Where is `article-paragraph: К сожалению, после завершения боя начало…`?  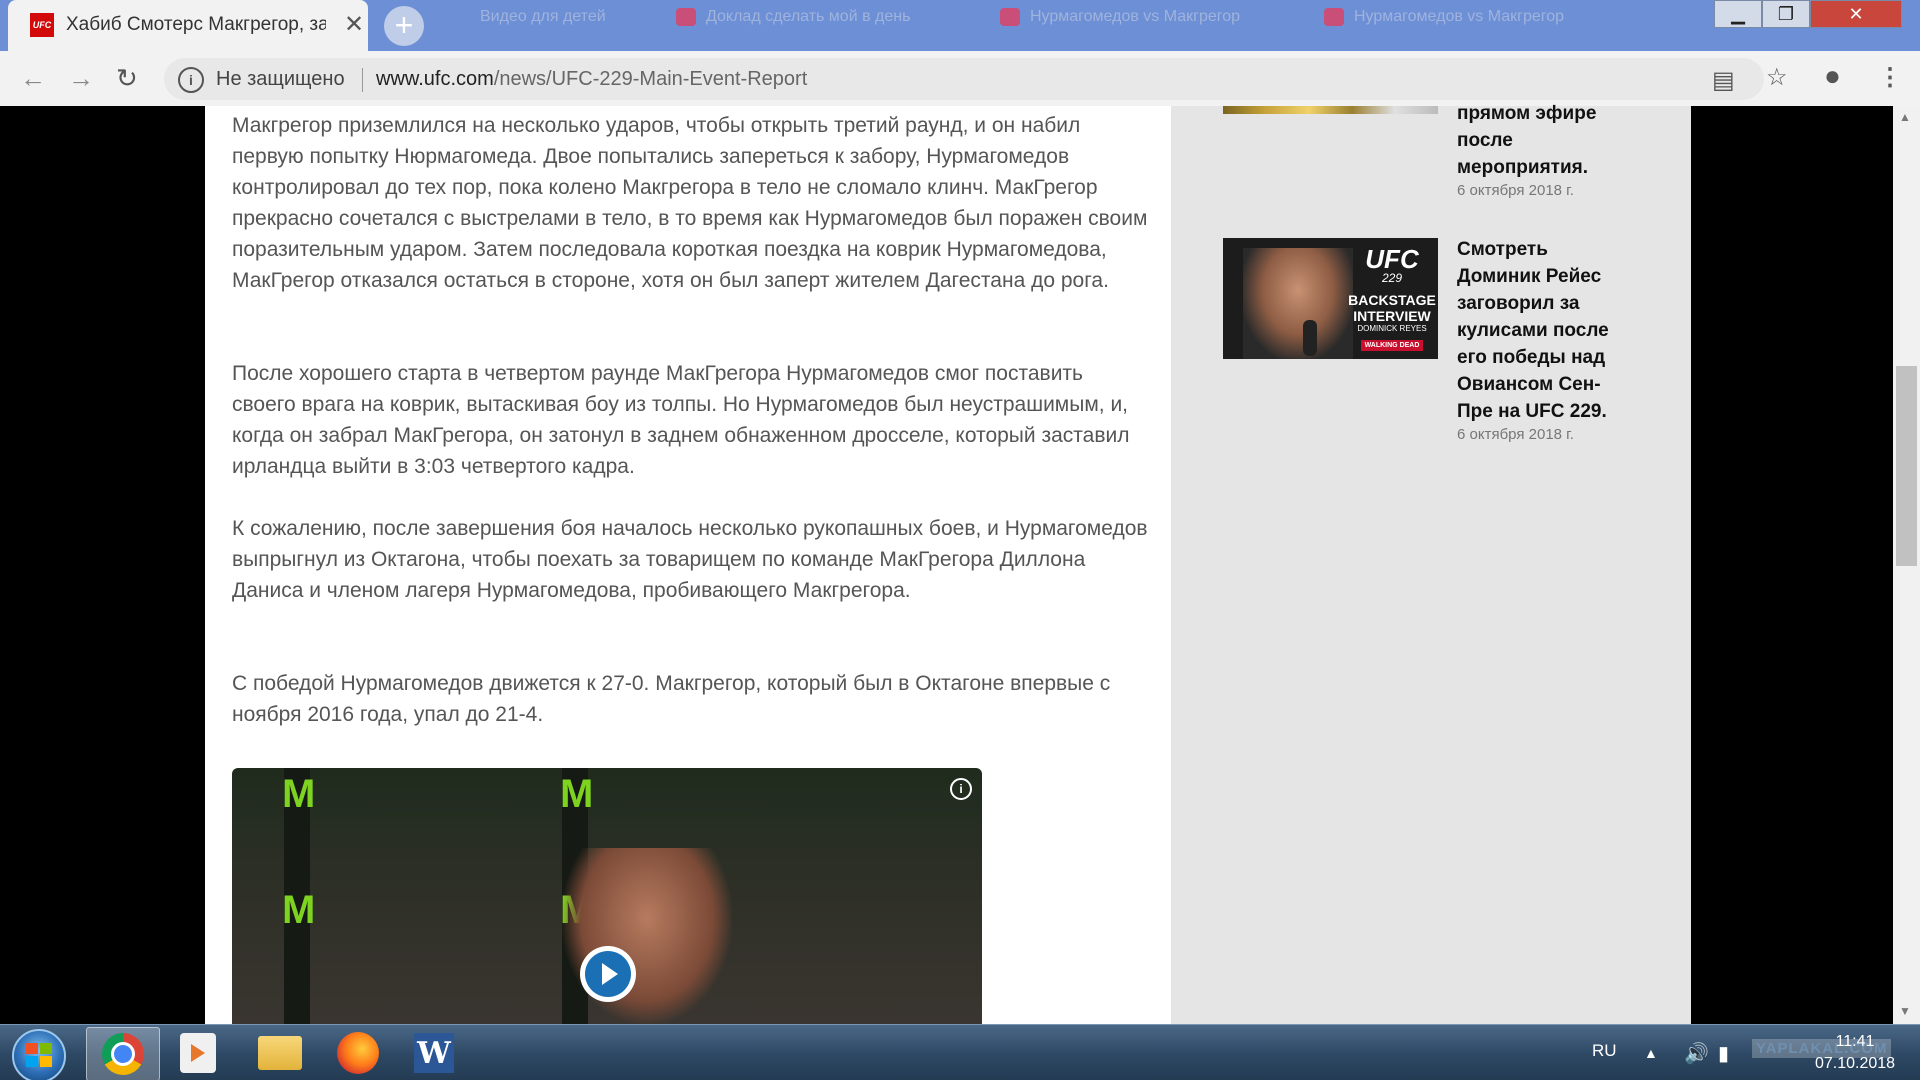 article-paragraph: К сожалению, после завершения боя начало… is located at coordinates (690, 559).